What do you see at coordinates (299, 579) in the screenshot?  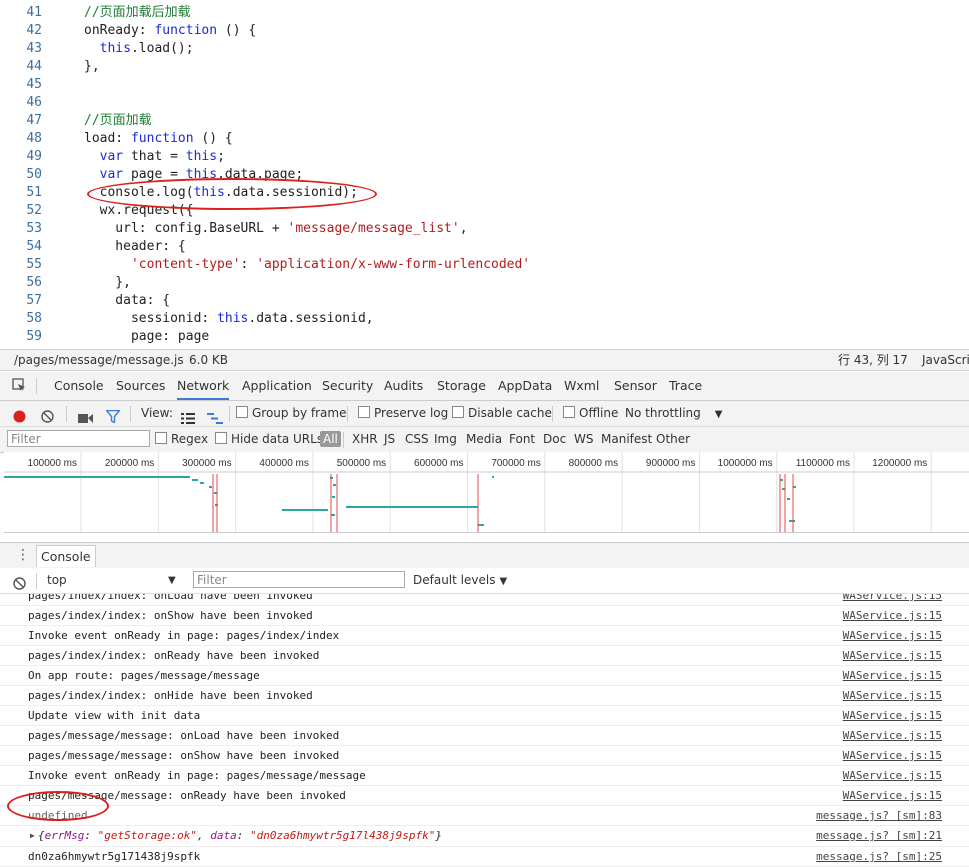 I see `console-filter-input: Filter` at bounding box center [299, 579].